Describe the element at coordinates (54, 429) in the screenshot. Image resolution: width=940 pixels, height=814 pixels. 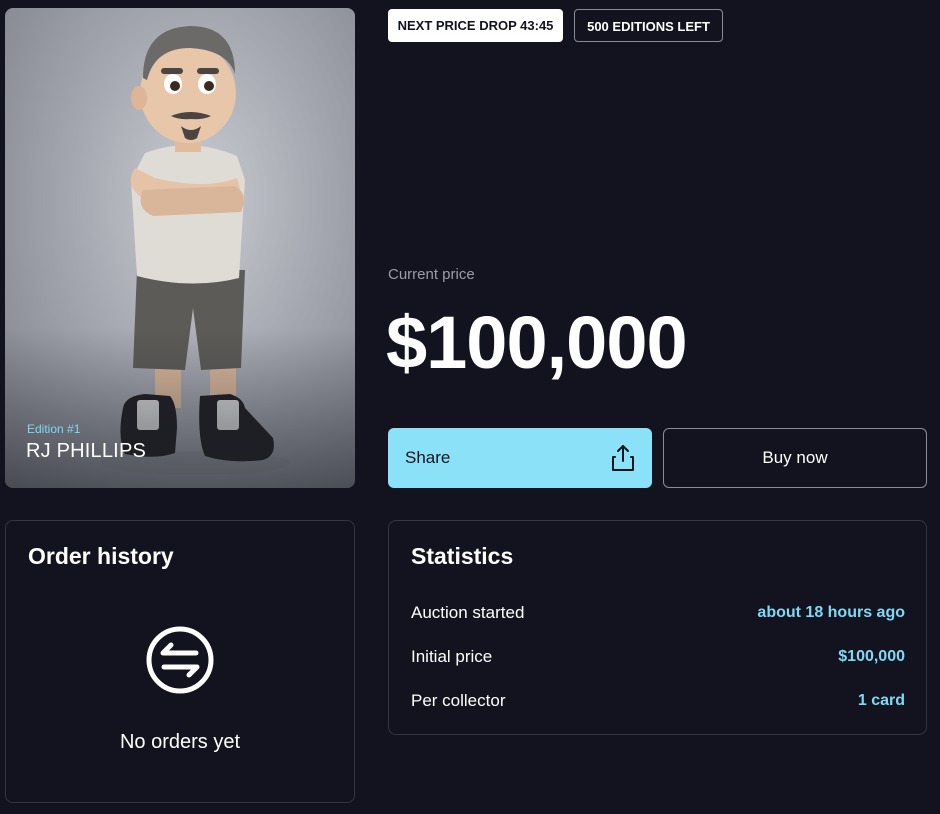
I see `edition-label: Edition #1` at that location.